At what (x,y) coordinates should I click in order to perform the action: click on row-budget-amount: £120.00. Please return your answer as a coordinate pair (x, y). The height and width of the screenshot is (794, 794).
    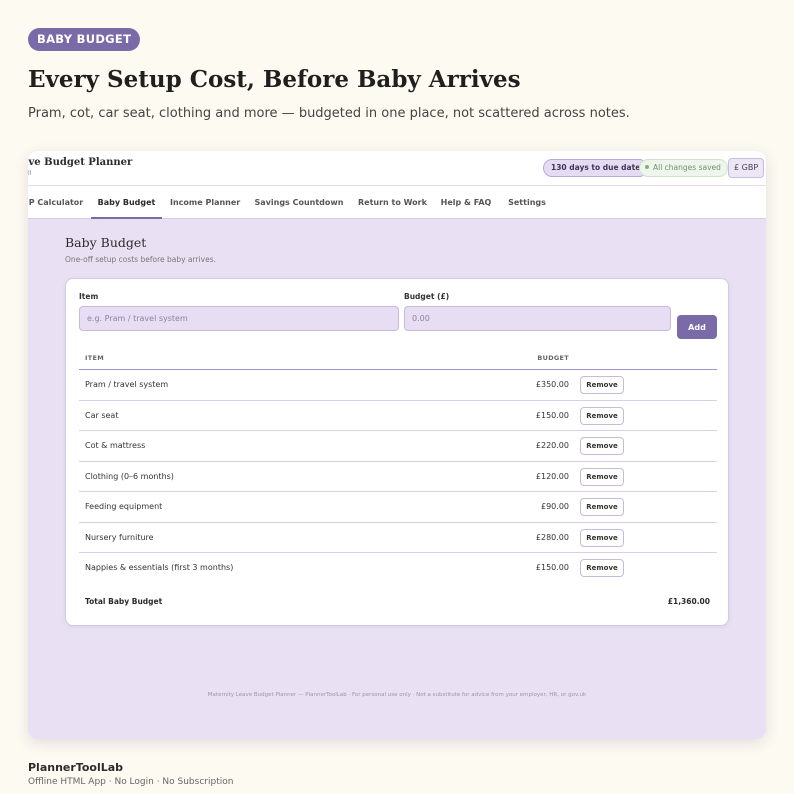
    Looking at the image, I should click on (552, 476).